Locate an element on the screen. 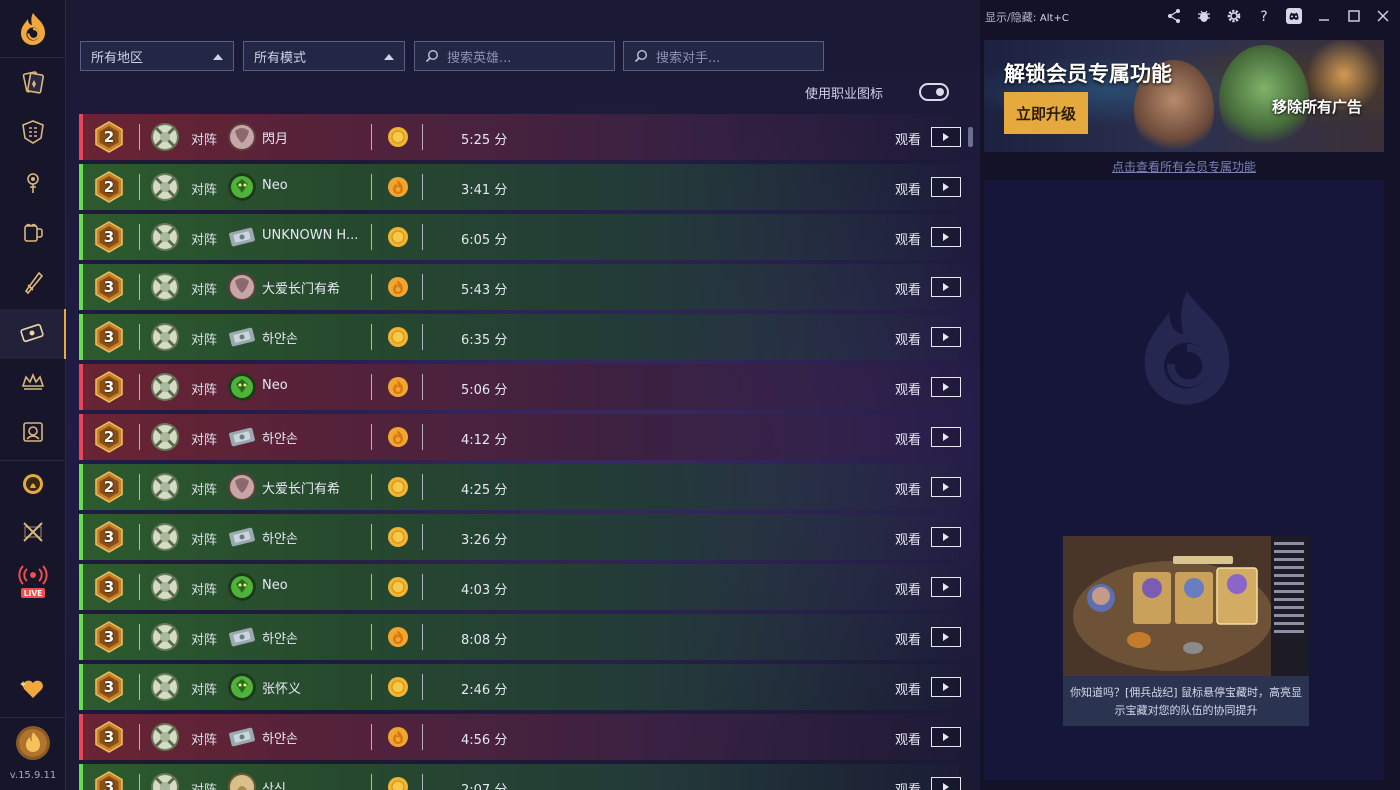  minimize-icon is located at coordinates (1324, 16).